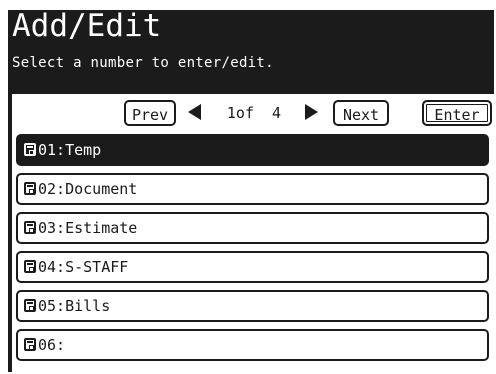  What do you see at coordinates (252, 150) in the screenshot?
I see `list-item: 01:Temp` at bounding box center [252, 150].